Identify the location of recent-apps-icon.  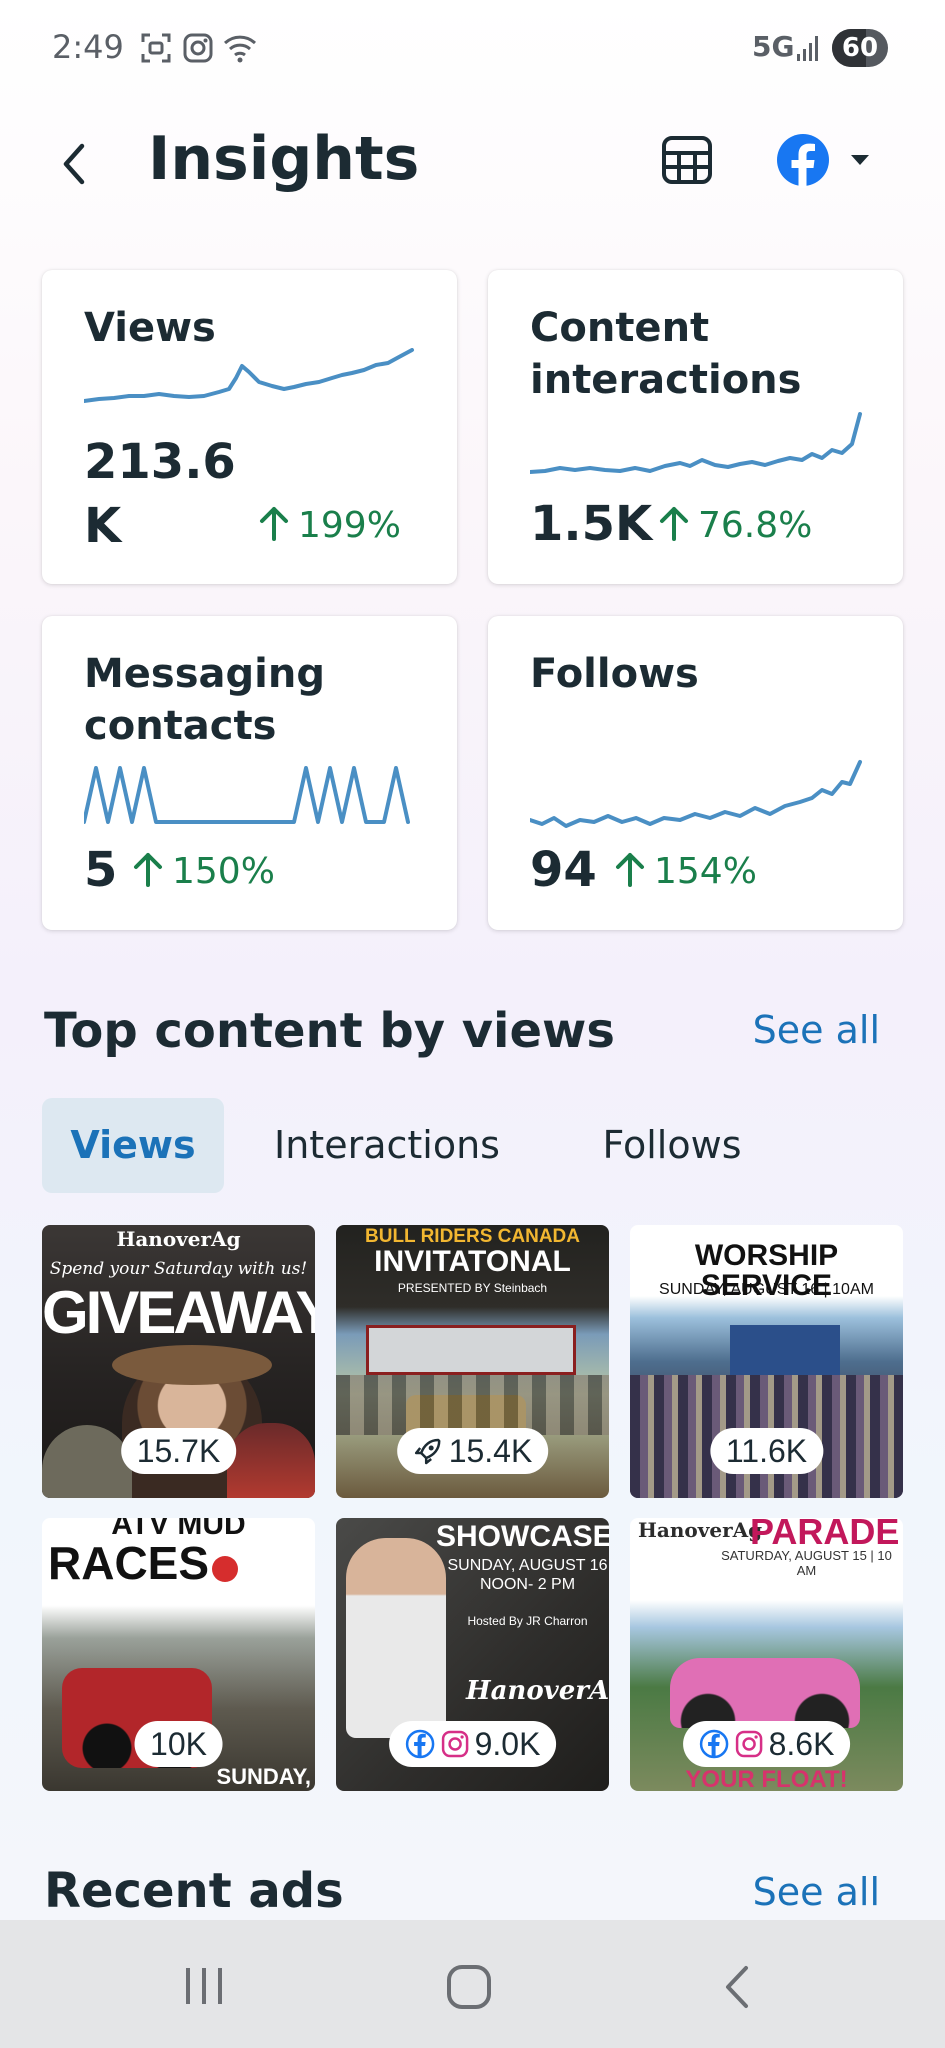
(204, 1986).